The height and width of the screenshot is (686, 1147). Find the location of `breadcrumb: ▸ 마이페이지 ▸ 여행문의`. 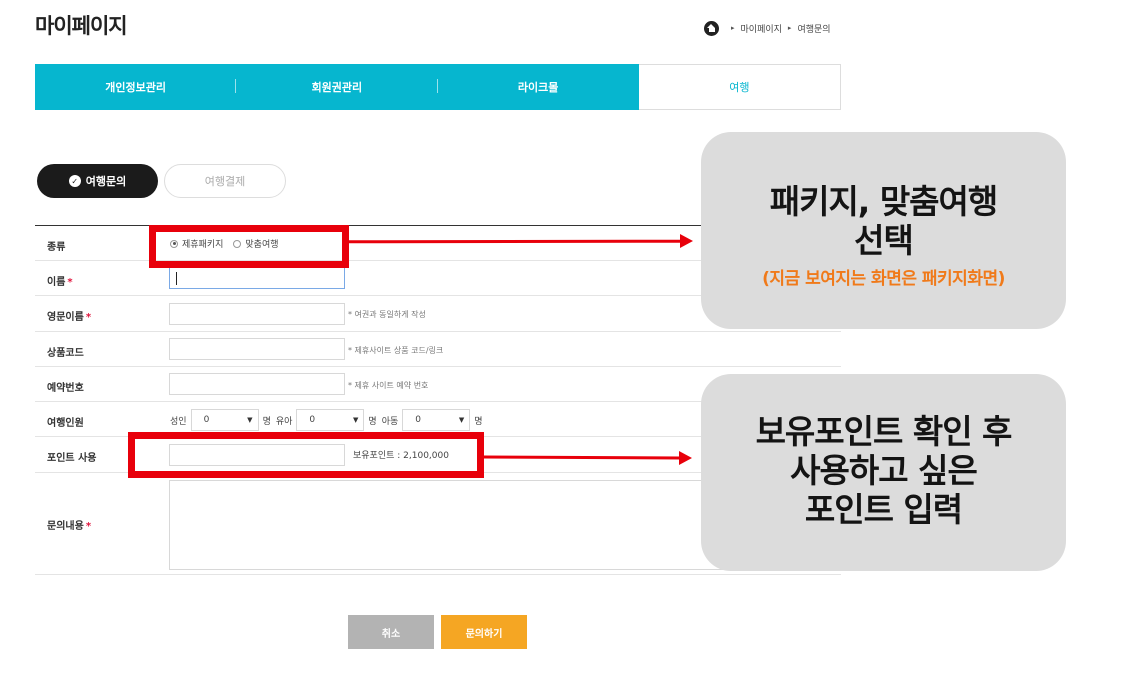

breadcrumb: ▸ 마이페이지 ▸ 여행문의 is located at coordinates (767, 28).